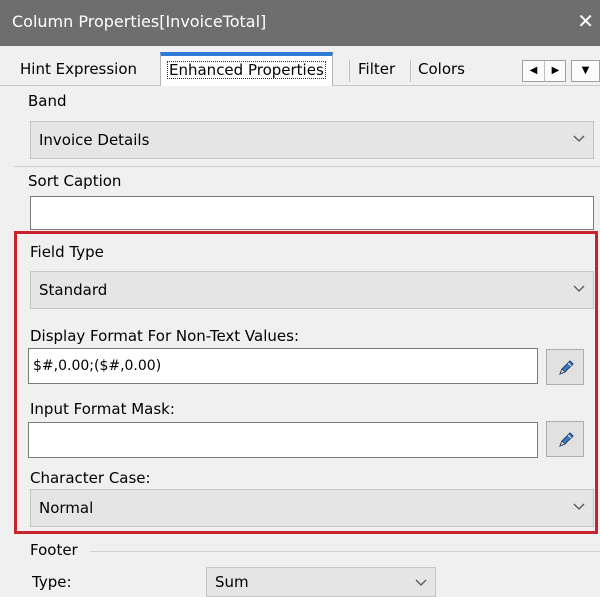 Image resolution: width=600 pixels, height=597 pixels. Describe the element at coordinates (555, 71) in the screenshot. I see `scroll-right-icon: ▶` at that location.